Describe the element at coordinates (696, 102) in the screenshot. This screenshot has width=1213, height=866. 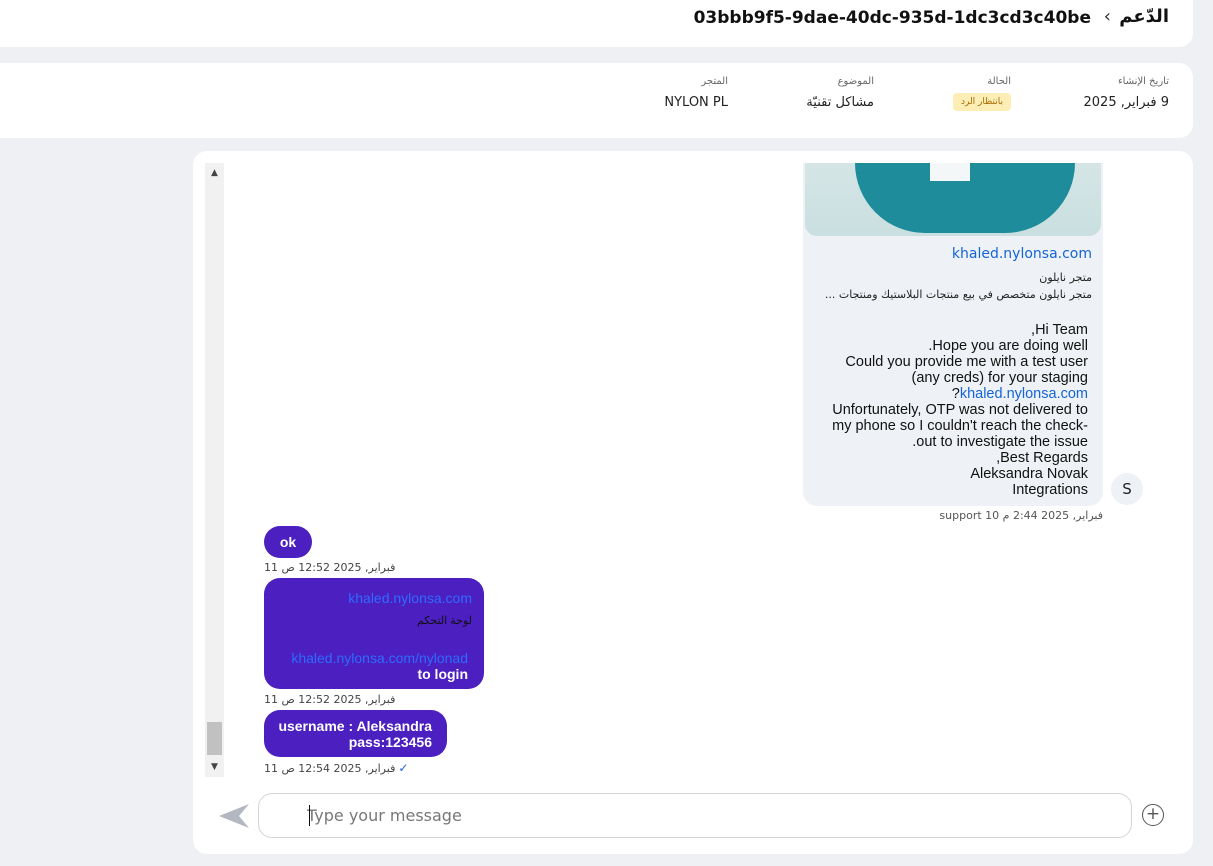
I see `store-value: NYLON PL` at that location.